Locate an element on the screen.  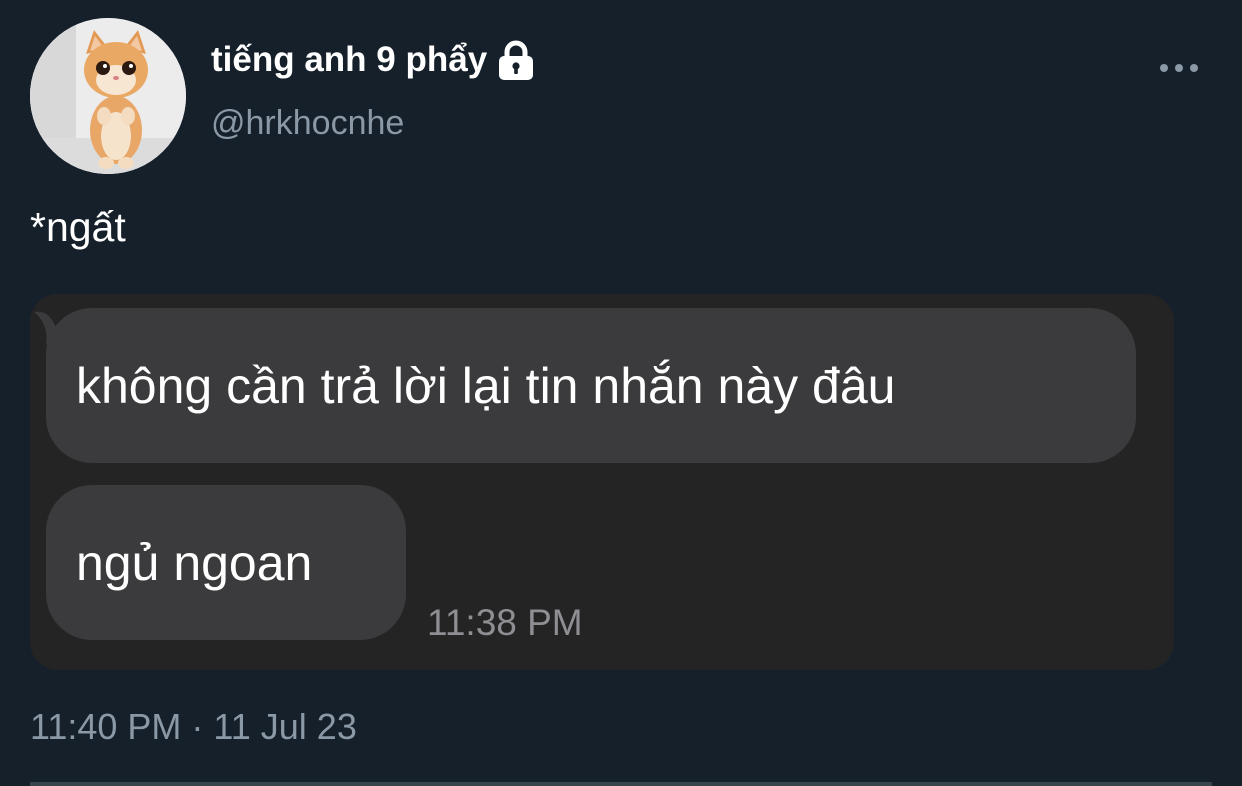
message-bubble: ngủ ngoan is located at coordinates (226, 562).